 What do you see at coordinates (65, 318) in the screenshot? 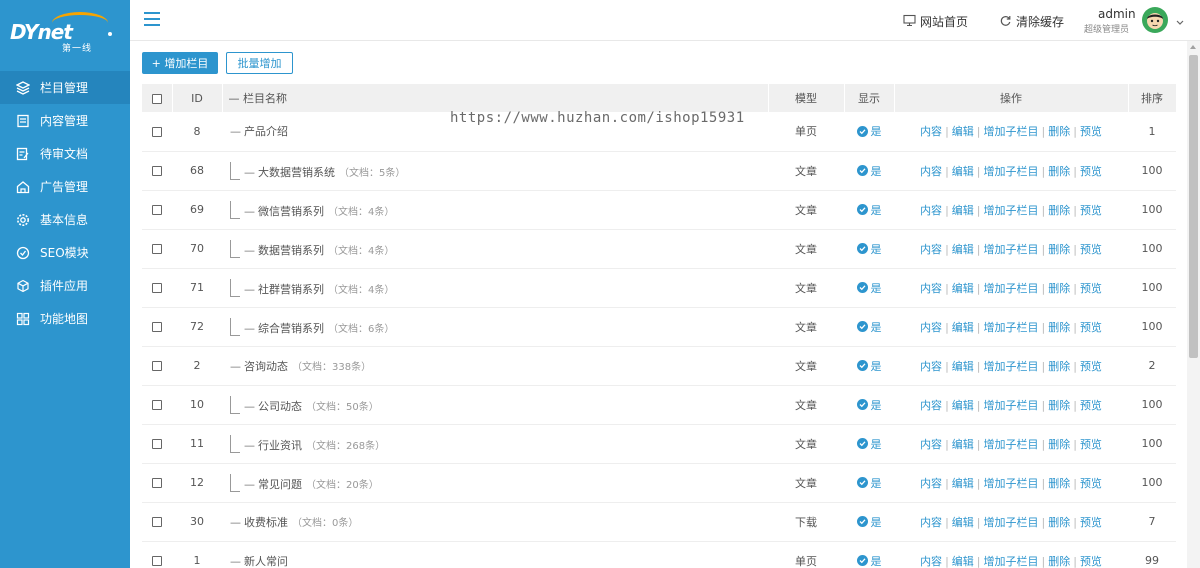
I see `sidebar-item-feature-map: 功能地图` at bounding box center [65, 318].